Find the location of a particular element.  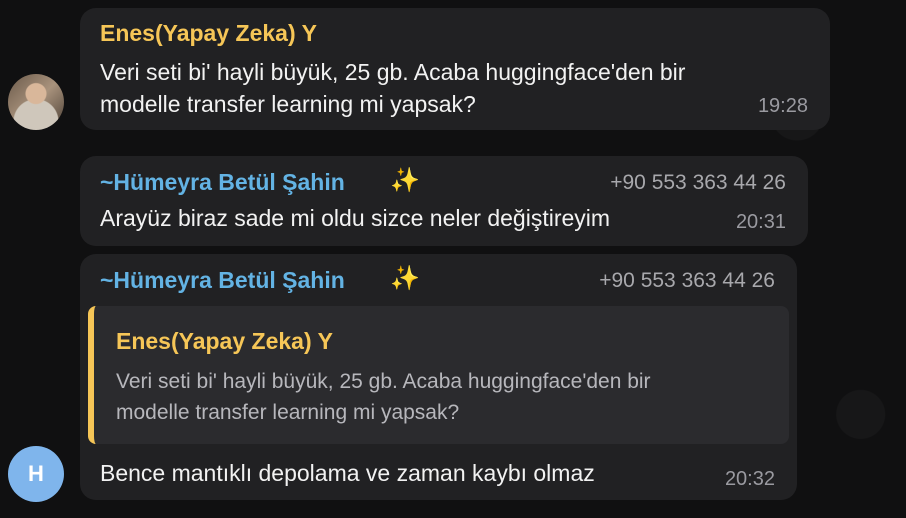

sender-avatar-photo is located at coordinates (36, 102).